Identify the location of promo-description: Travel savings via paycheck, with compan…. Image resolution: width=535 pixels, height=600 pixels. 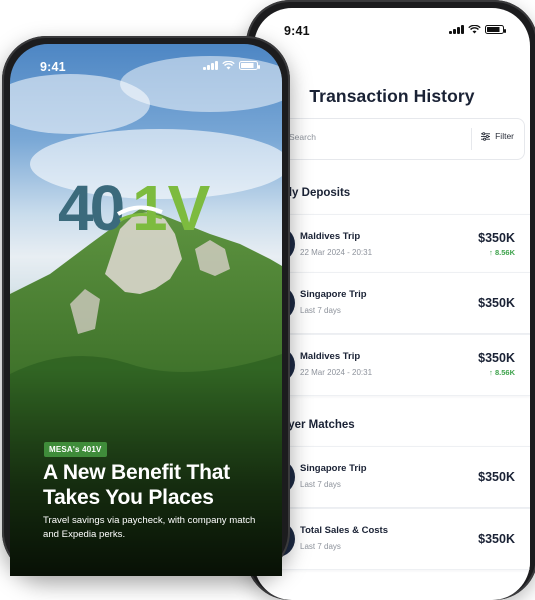
(149, 527).